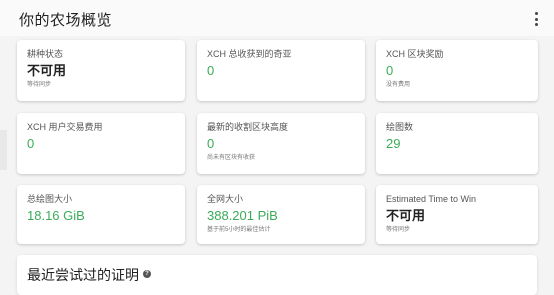 The image size is (554, 295). I want to click on section-title-text: 最近尝试过的证明, so click(83, 275).